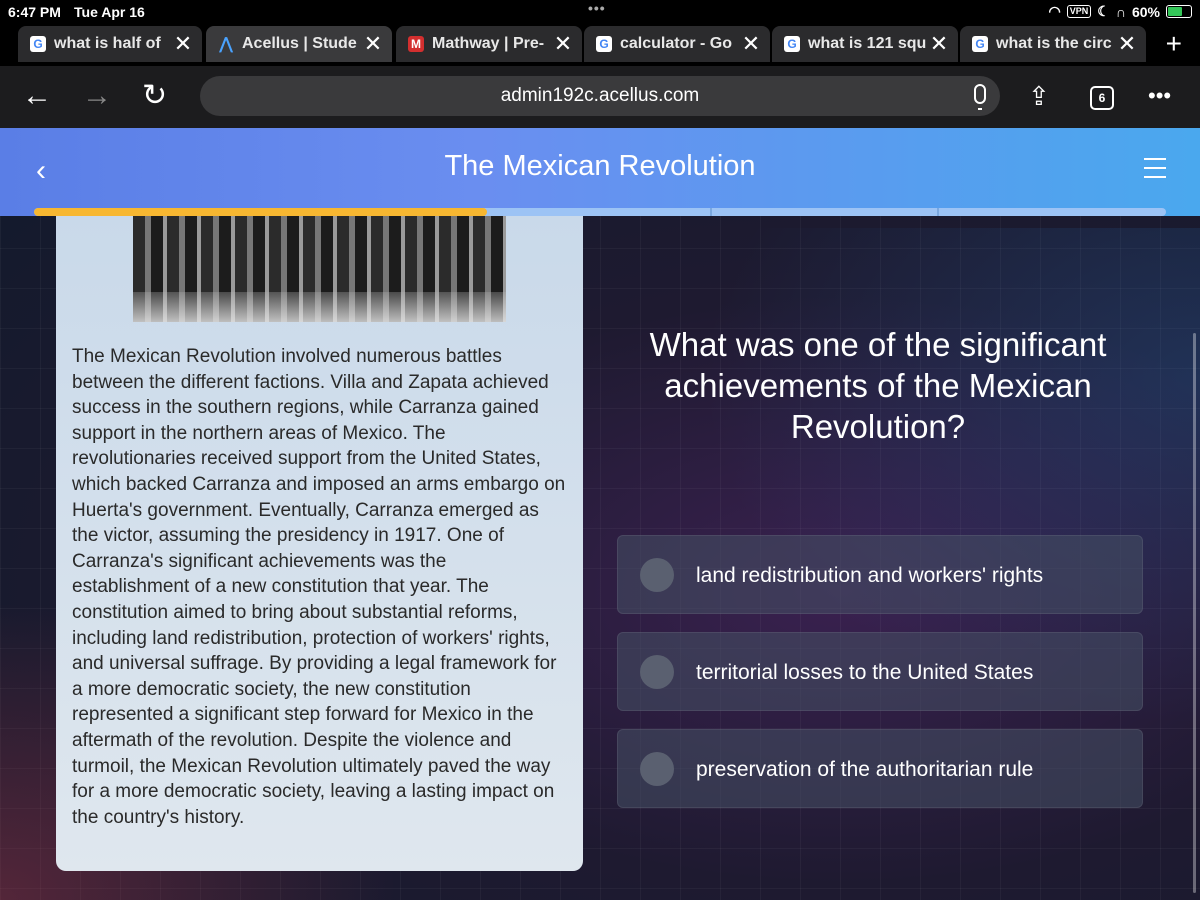 The height and width of the screenshot is (900, 1200). Describe the element at coordinates (226, 44) in the screenshot. I see `acellus-favicon-icon: ⋀` at that location.